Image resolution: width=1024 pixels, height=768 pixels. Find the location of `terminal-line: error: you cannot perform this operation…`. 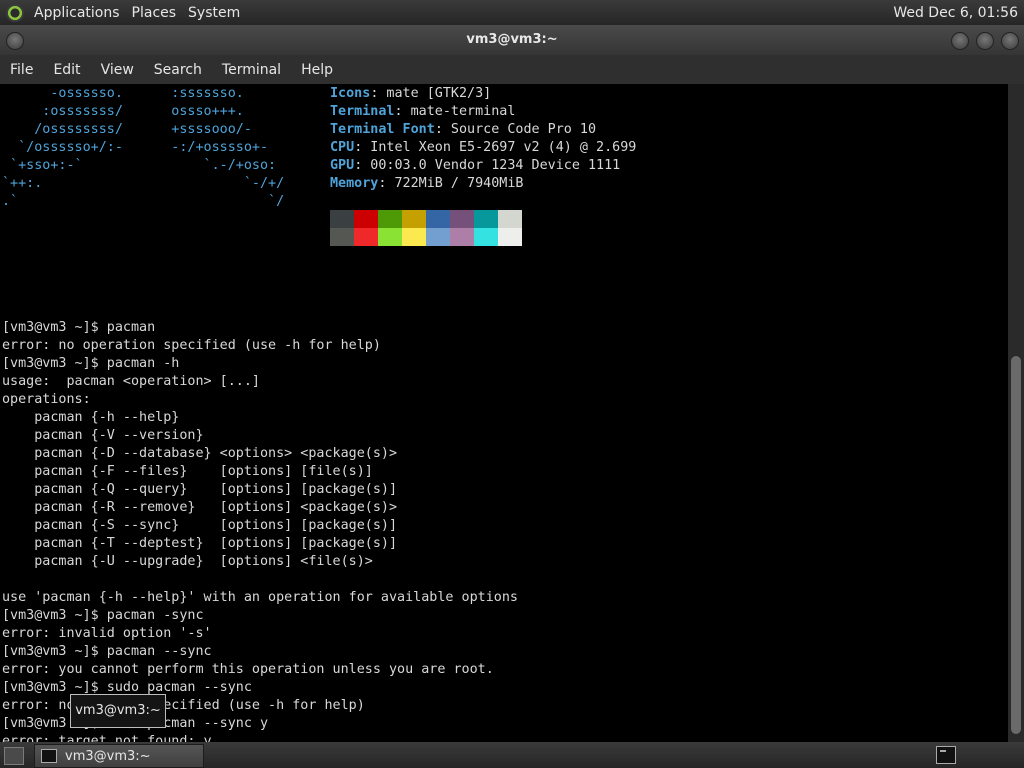

terminal-line: error: you cannot perform this operation… is located at coordinates (248, 669).